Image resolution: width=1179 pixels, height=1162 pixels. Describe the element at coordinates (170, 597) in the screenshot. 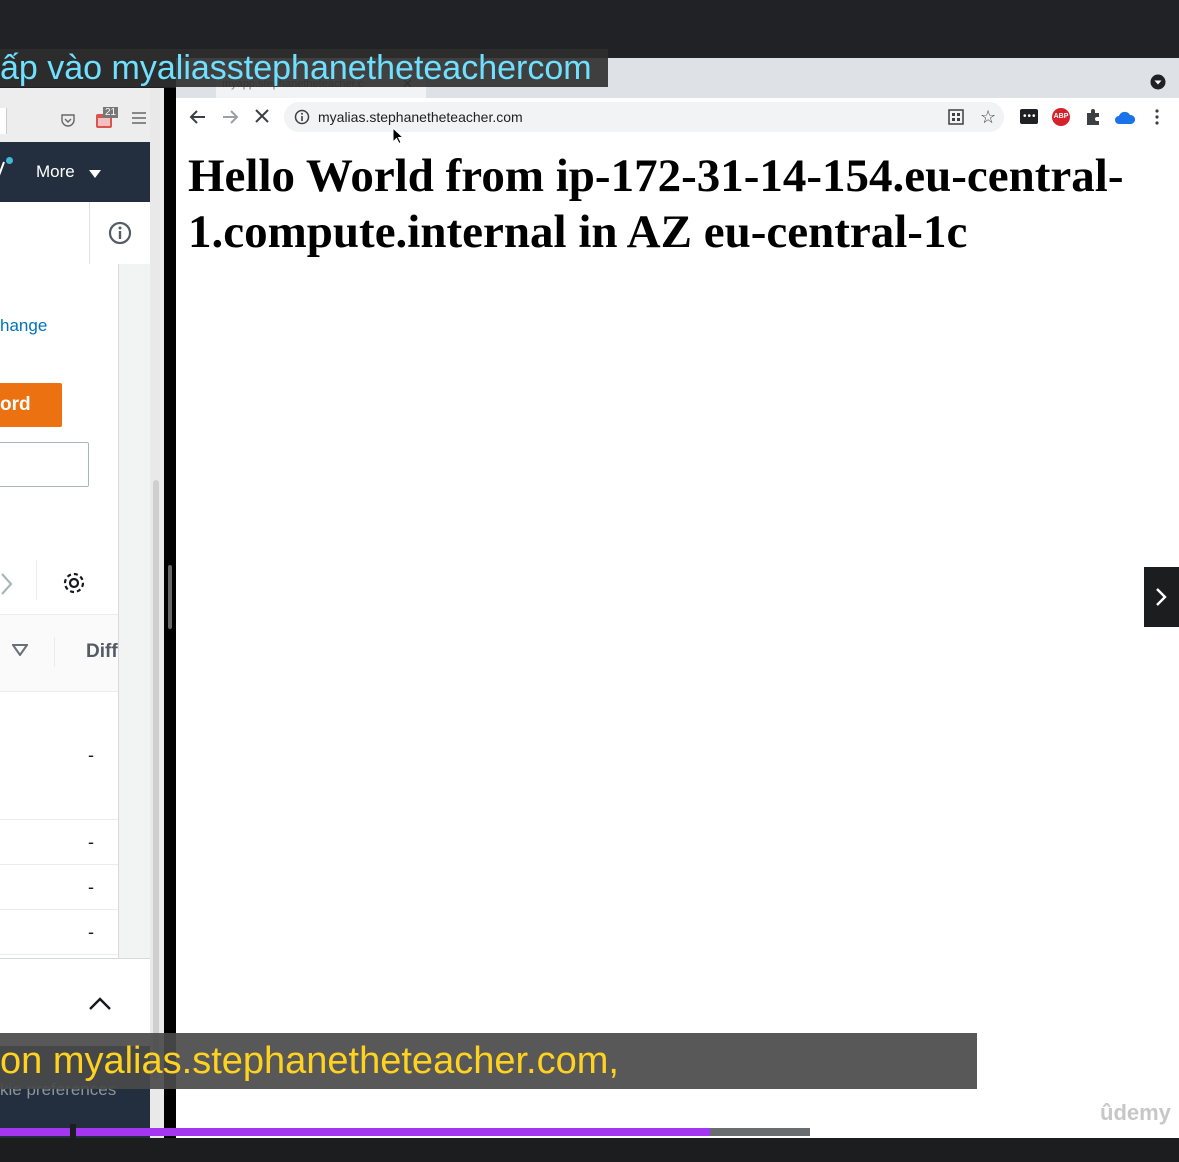

I see `split-drag-handle` at that location.